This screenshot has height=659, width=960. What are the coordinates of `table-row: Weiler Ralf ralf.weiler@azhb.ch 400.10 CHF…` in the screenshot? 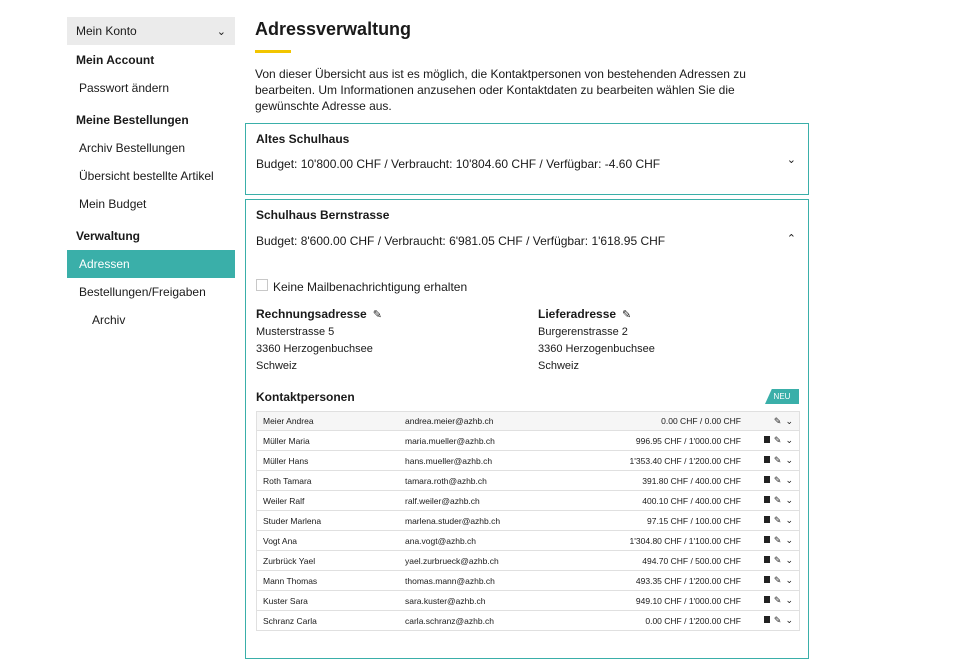 It's located at (528, 501).